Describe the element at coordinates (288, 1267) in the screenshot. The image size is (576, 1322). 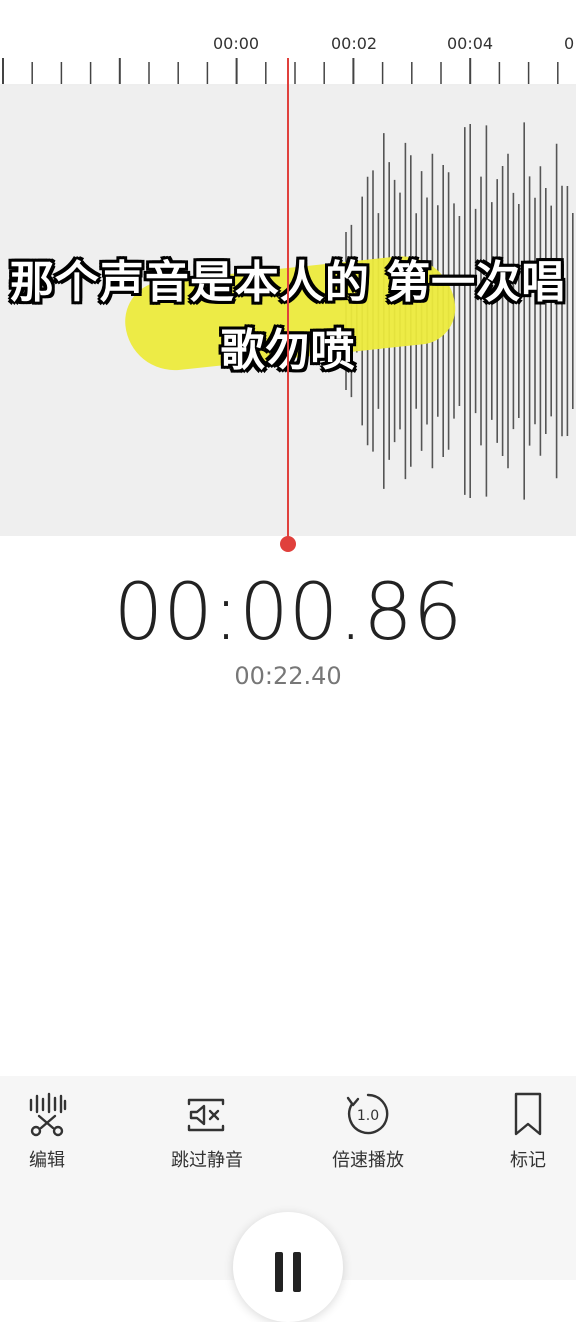
I see `pause-button` at that location.